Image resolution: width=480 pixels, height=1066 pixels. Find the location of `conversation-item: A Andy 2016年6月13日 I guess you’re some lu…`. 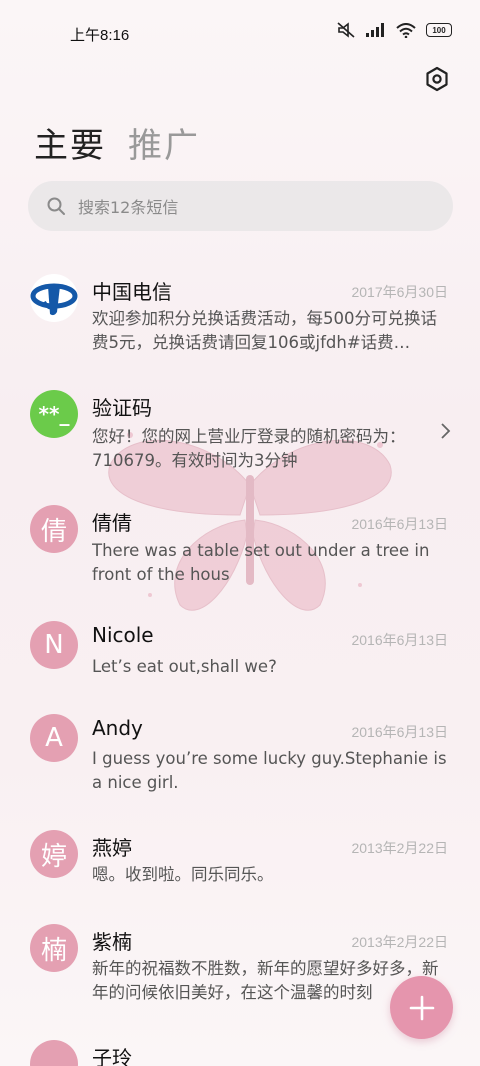

conversation-item: A Andy 2016年6月13日 I guess you’re some lu… is located at coordinates (240, 762).